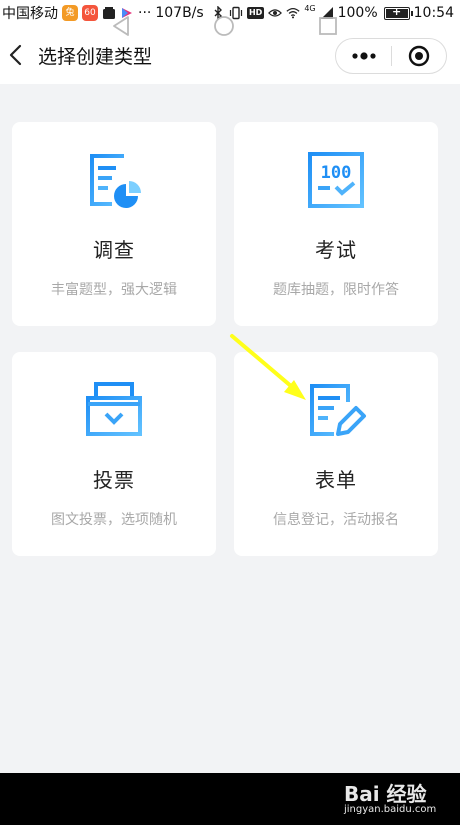  I want to click on hd-voice-icon: HD, so click(255, 13).